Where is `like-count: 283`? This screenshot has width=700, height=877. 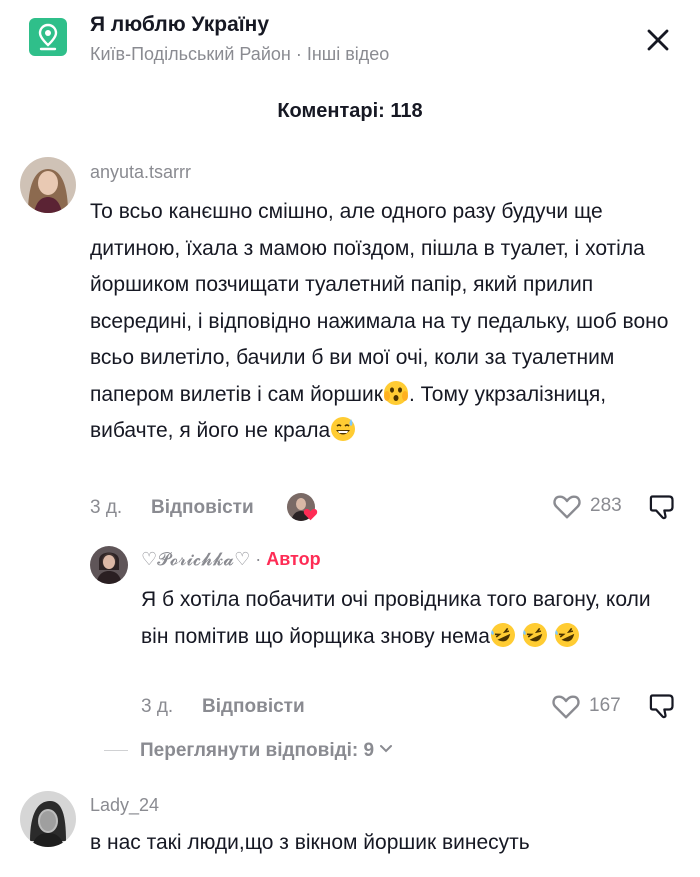
like-count: 283 is located at coordinates (606, 505).